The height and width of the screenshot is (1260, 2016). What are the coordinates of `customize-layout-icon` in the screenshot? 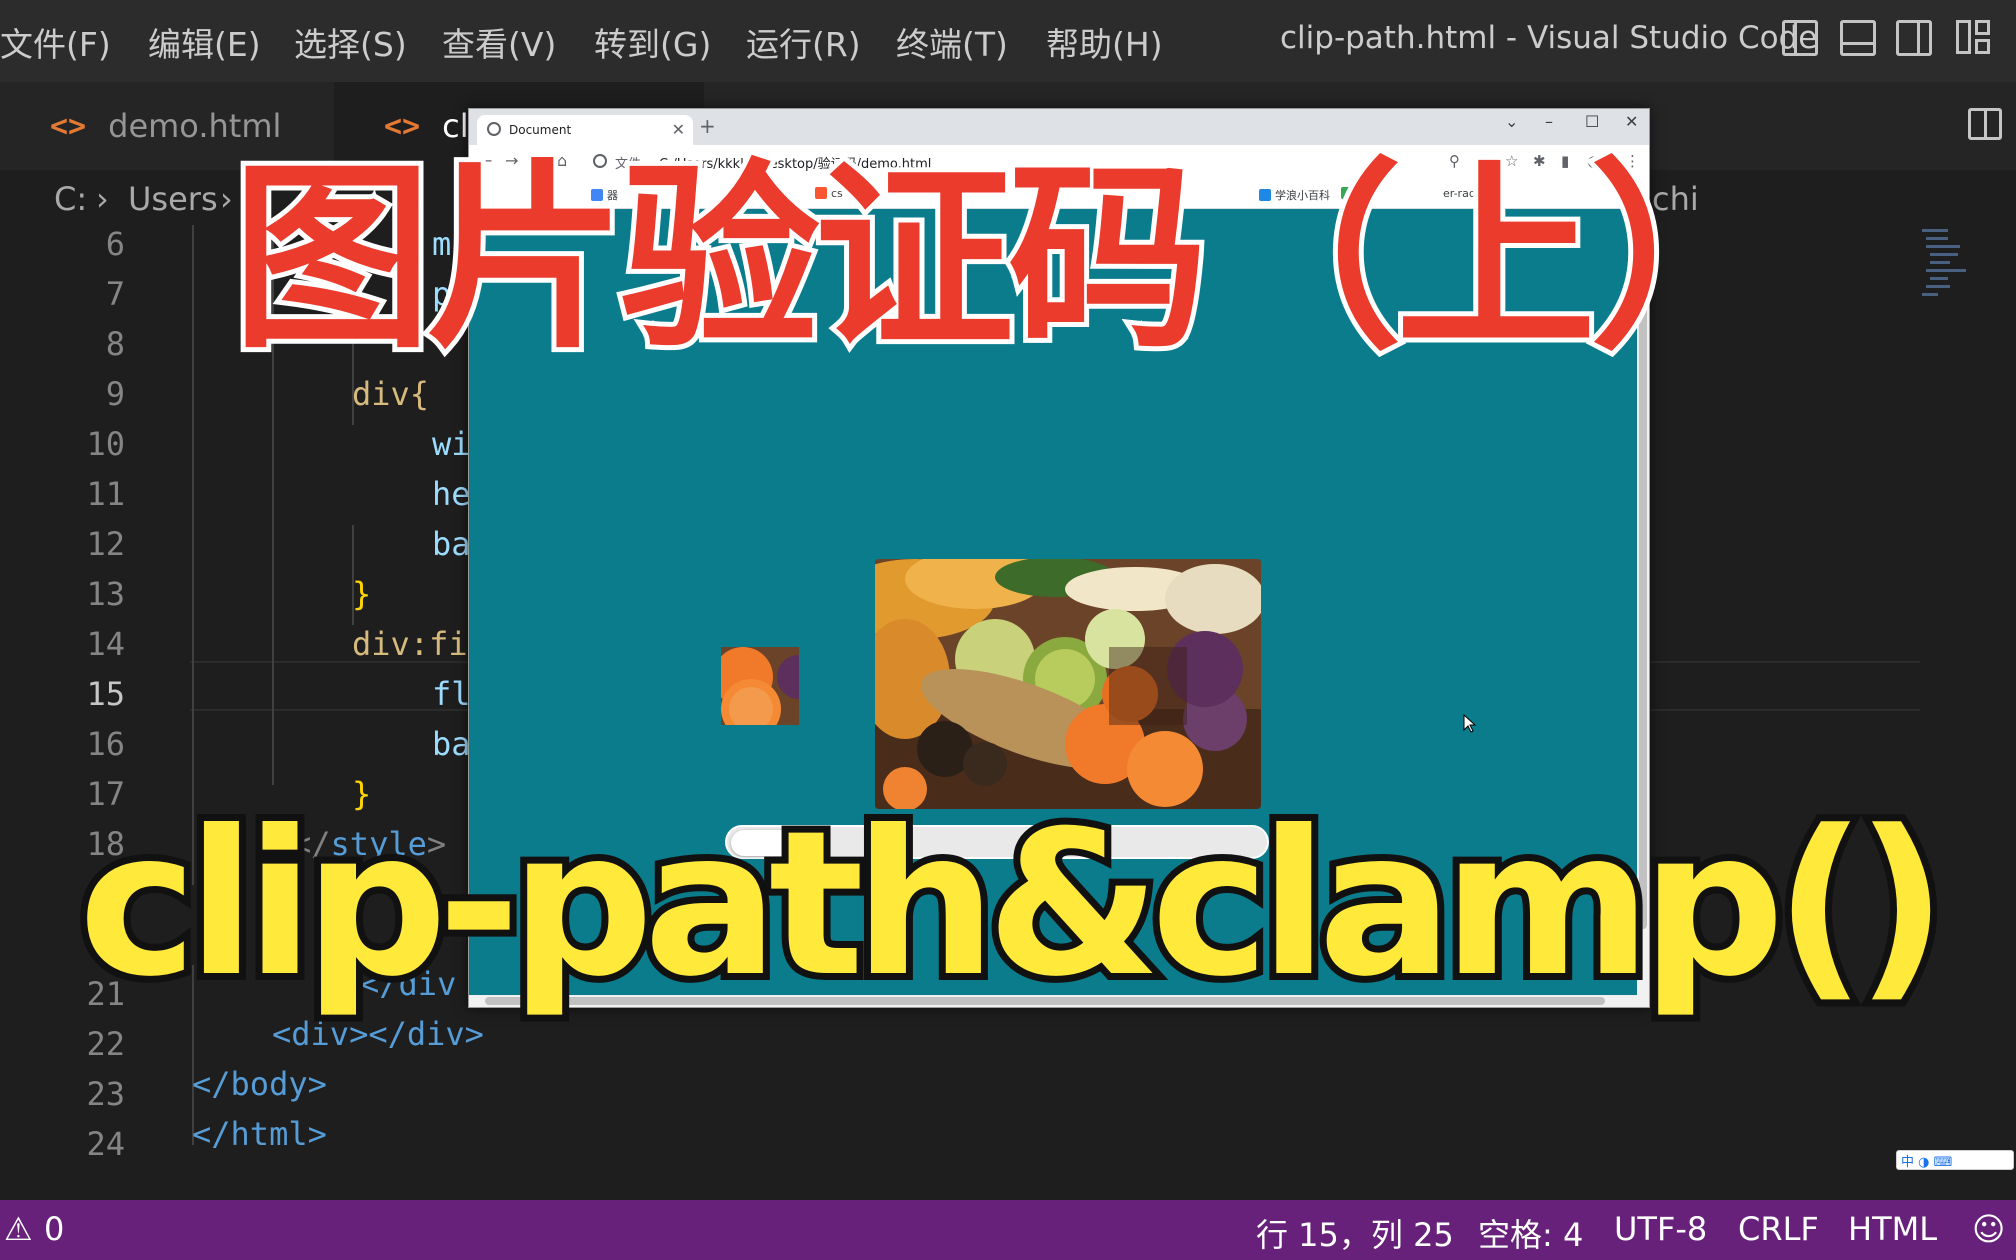 It's located at (1974, 38).